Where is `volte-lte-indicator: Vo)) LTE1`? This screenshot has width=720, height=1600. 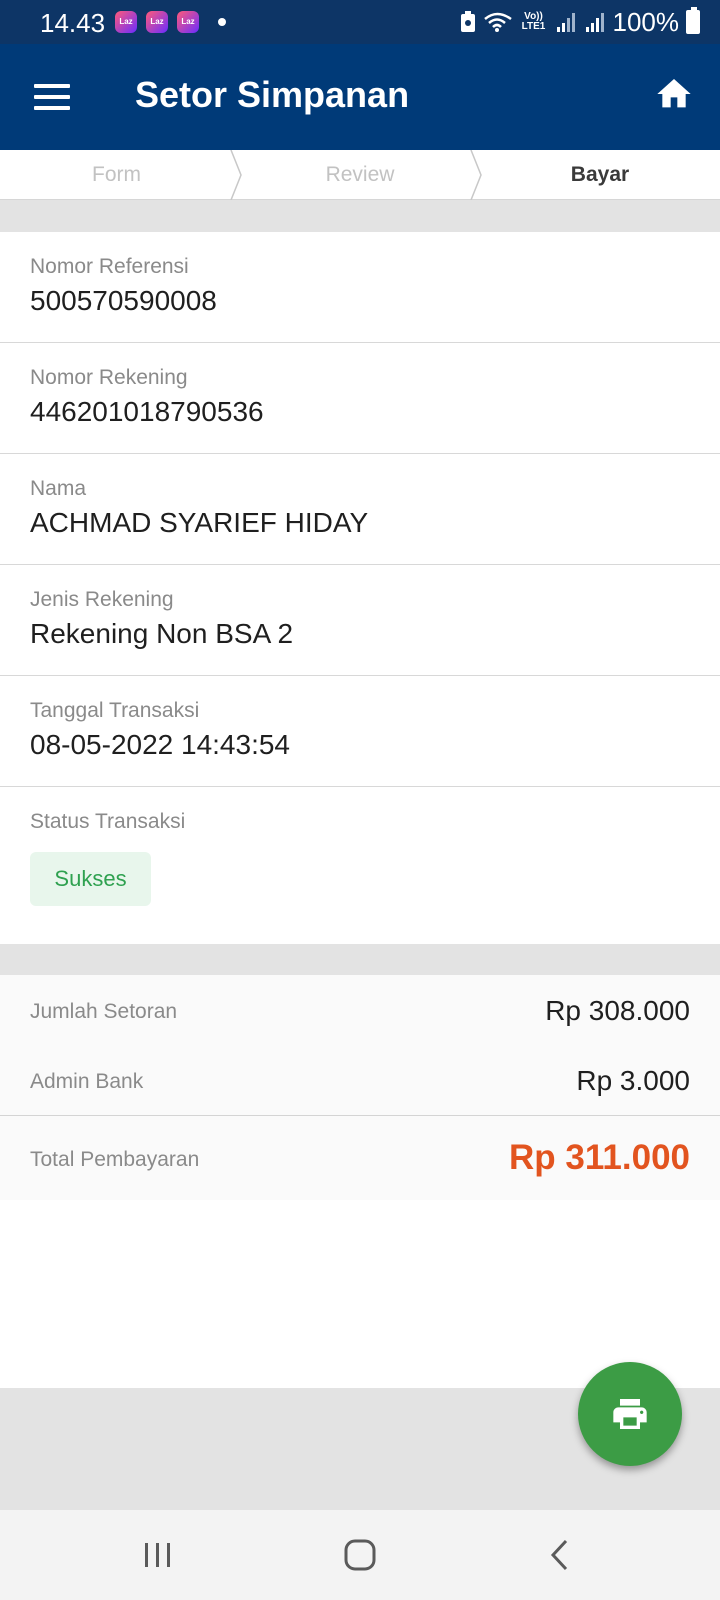
volte-lte-indicator: Vo)) LTE1 is located at coordinates (533, 21).